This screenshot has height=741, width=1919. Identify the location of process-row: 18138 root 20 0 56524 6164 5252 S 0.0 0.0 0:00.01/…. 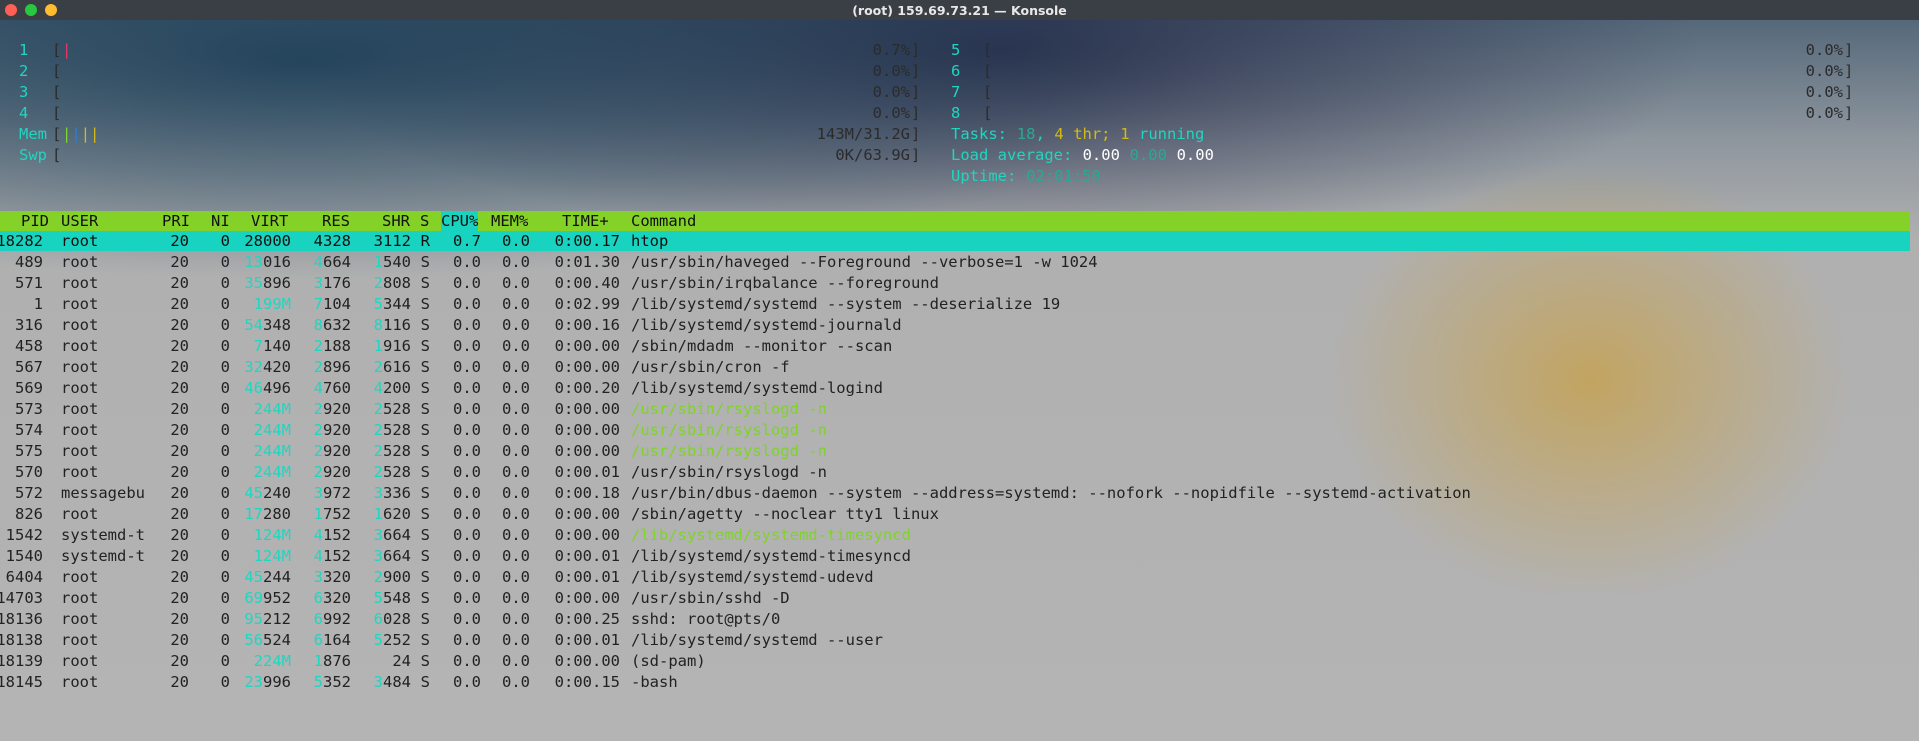
(955, 640).